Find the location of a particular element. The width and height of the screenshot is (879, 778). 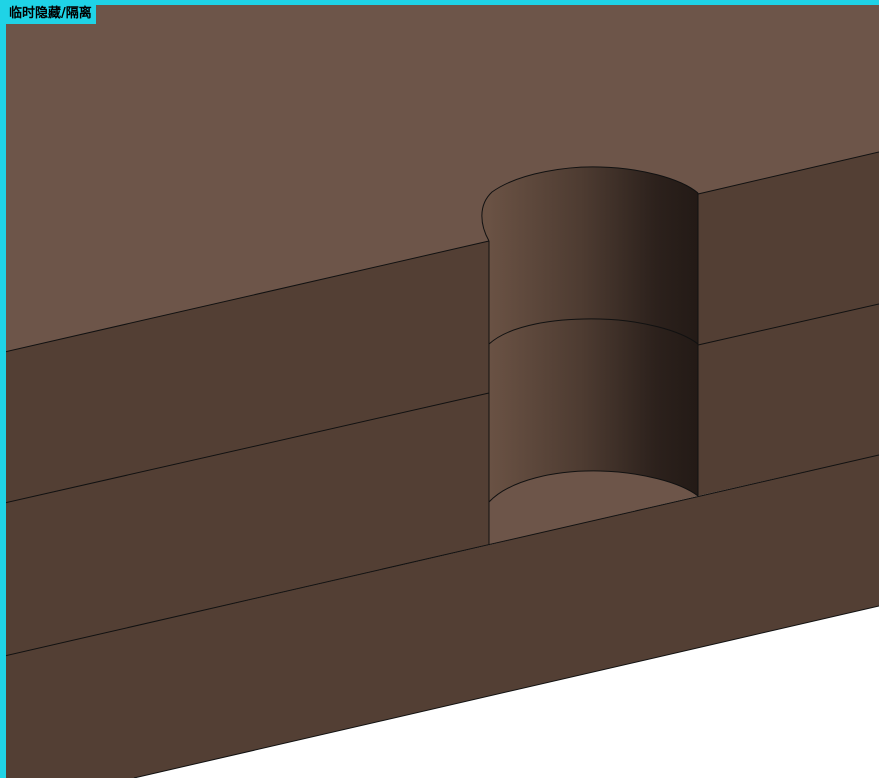

bore-wall is located at coordinates (589, 334).